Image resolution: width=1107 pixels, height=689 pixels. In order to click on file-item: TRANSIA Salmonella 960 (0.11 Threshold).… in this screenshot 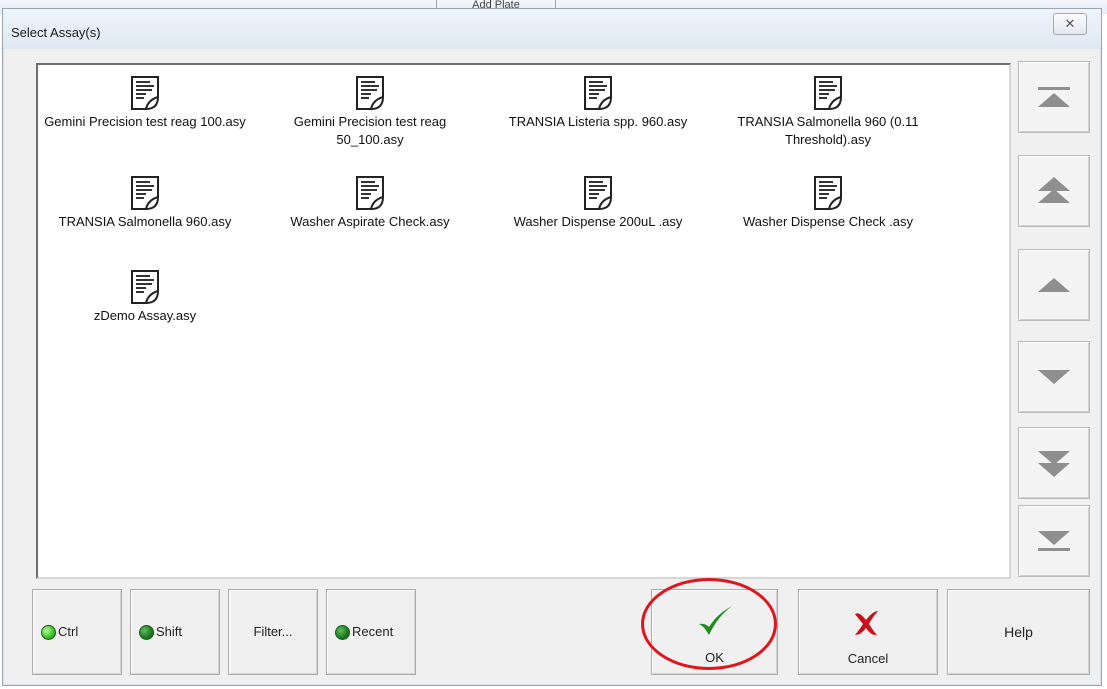, I will do `click(828, 112)`.